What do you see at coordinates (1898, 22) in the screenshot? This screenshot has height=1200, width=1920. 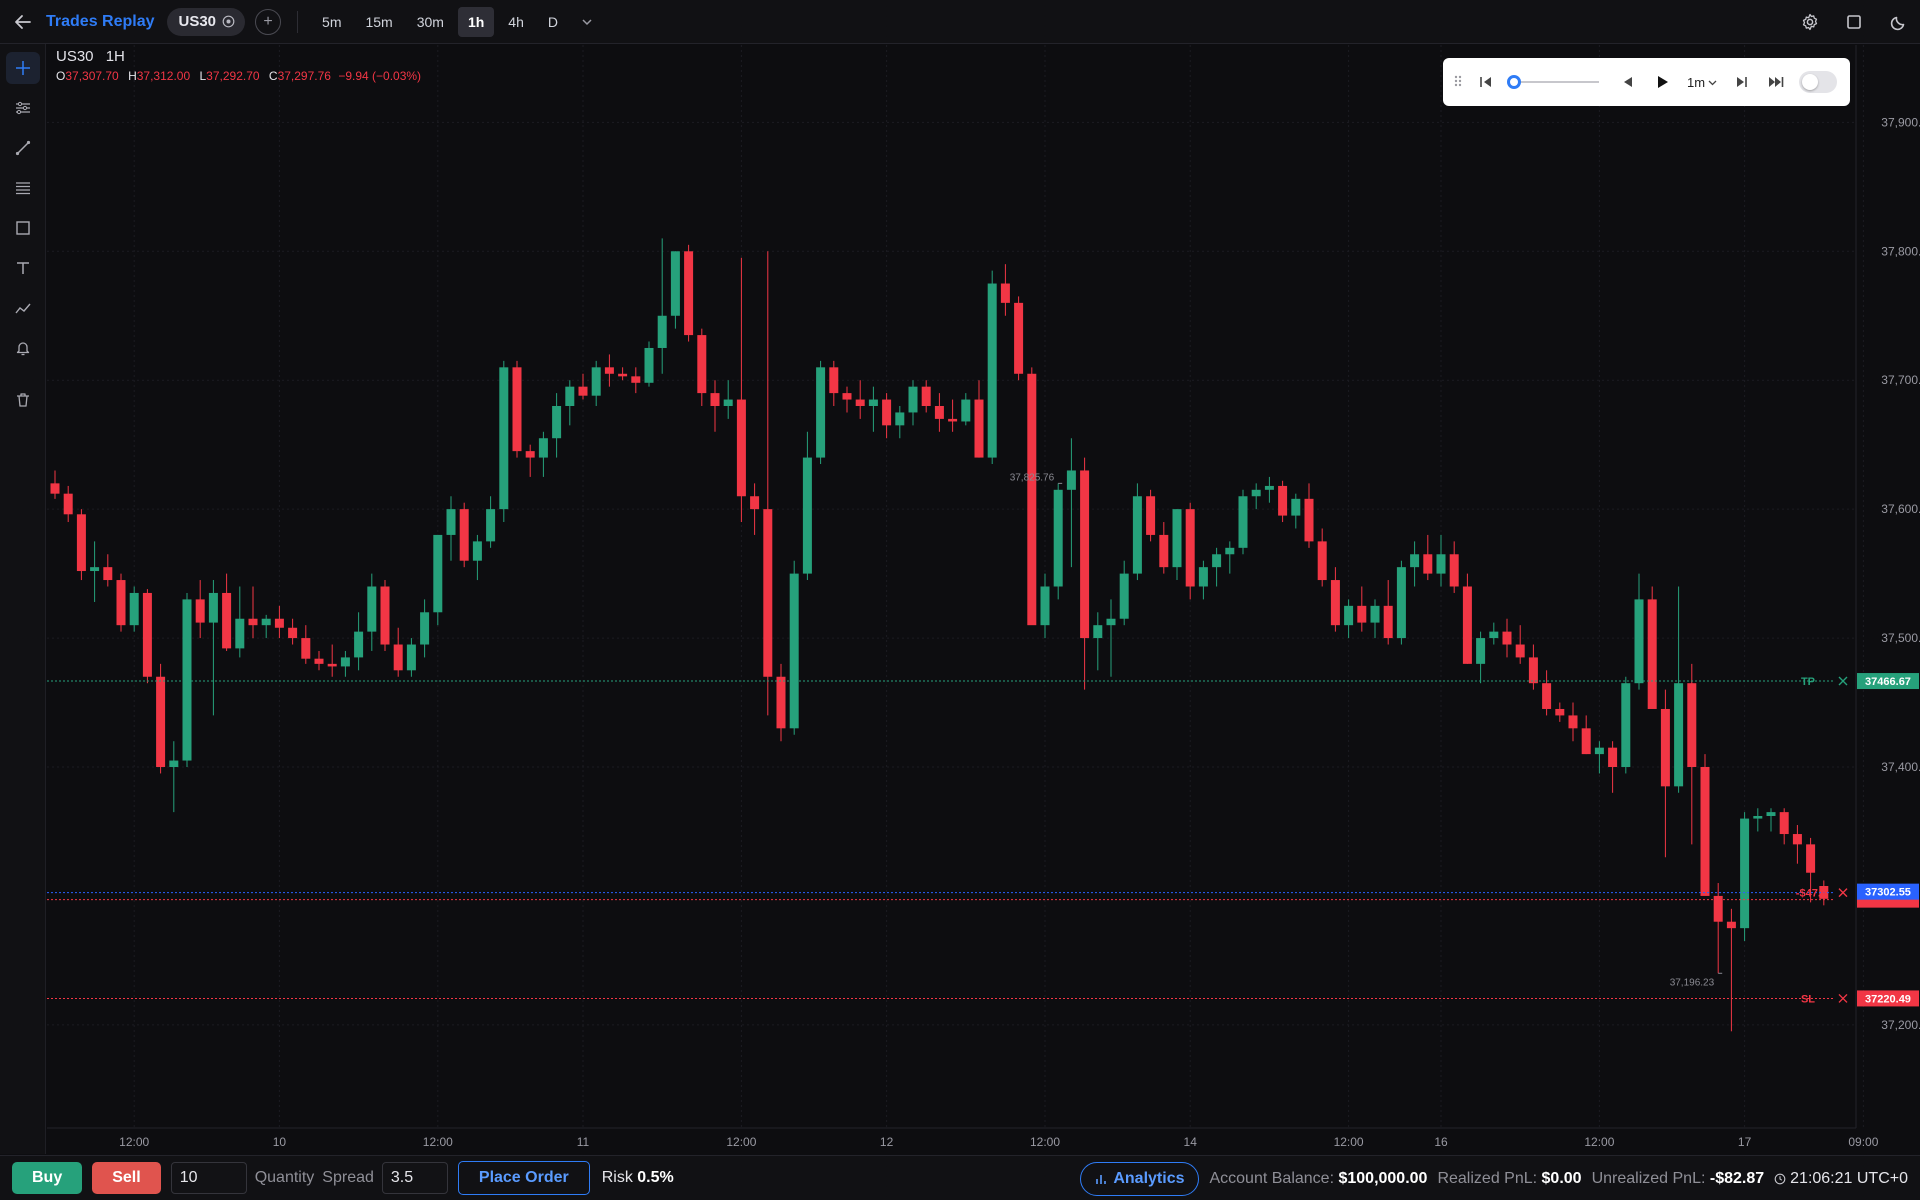 I see `theme-toggle-button` at bounding box center [1898, 22].